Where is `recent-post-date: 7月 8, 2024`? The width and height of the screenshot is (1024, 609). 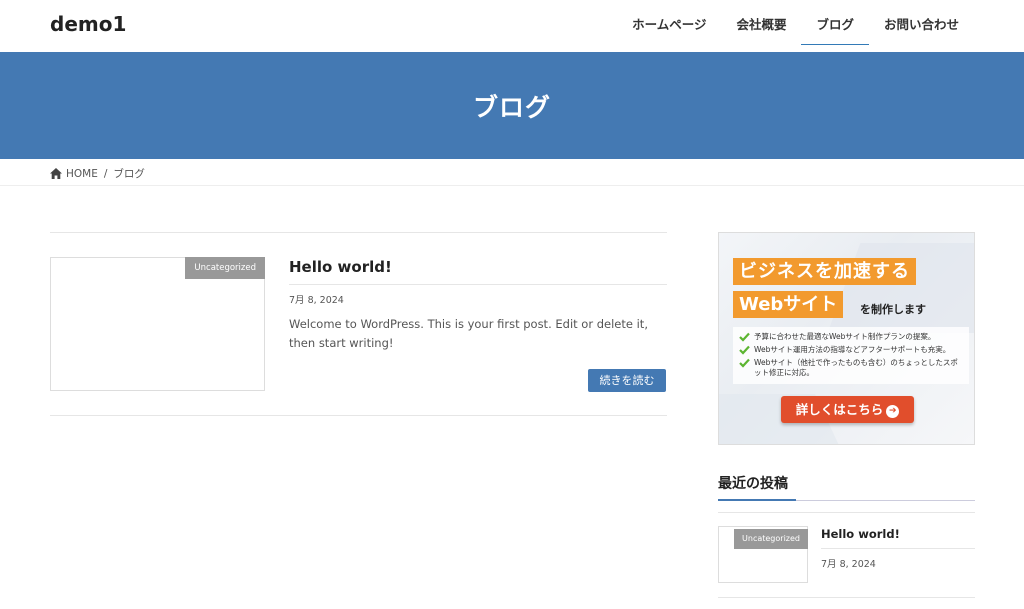 recent-post-date: 7月 8, 2024 is located at coordinates (848, 564).